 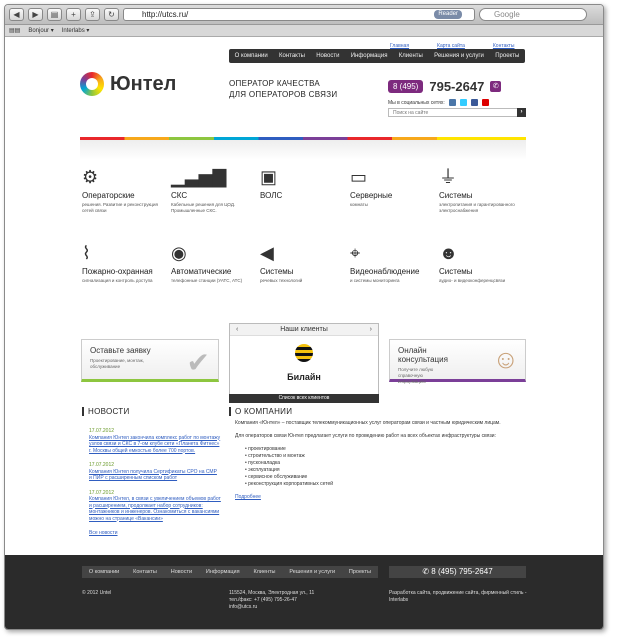 I want to click on request-desc: Проектирование, монтаж, обслуживание, so click(x=117, y=363).